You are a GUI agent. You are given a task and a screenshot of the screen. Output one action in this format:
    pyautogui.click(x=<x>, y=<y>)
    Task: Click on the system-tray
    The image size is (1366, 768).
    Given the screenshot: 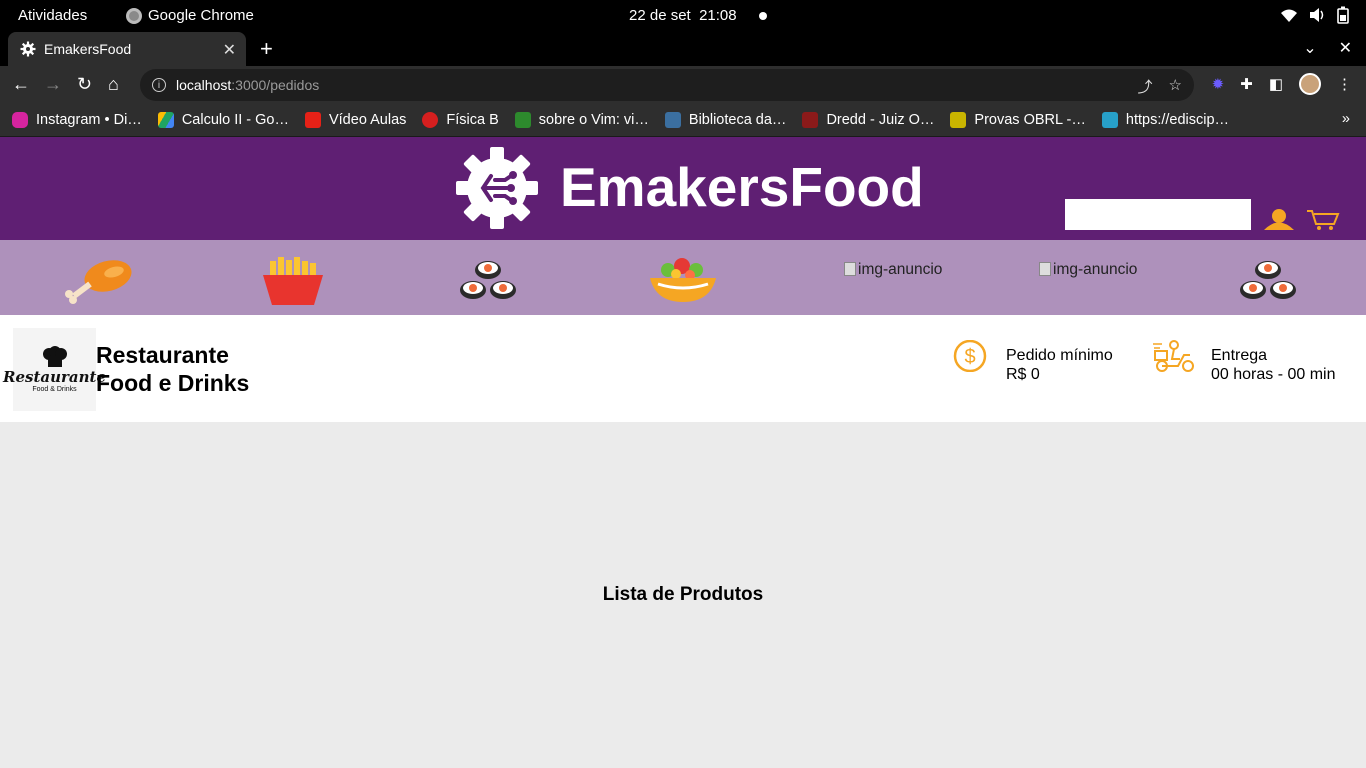 What is the action you would take?
    pyautogui.click(x=1315, y=15)
    